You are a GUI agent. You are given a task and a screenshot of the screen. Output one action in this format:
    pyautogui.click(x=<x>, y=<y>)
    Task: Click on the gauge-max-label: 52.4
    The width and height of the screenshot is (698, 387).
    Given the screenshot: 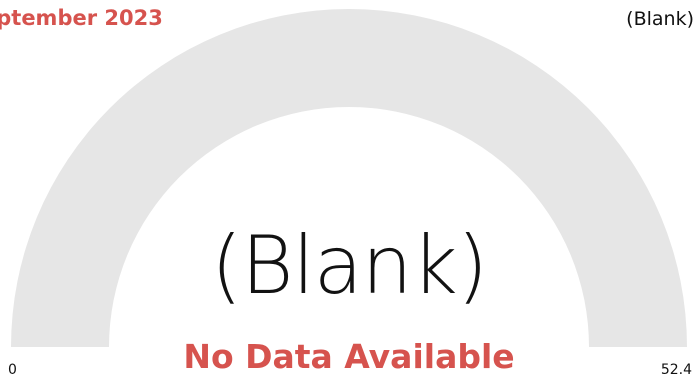 What is the action you would take?
    pyautogui.click(x=676, y=370)
    